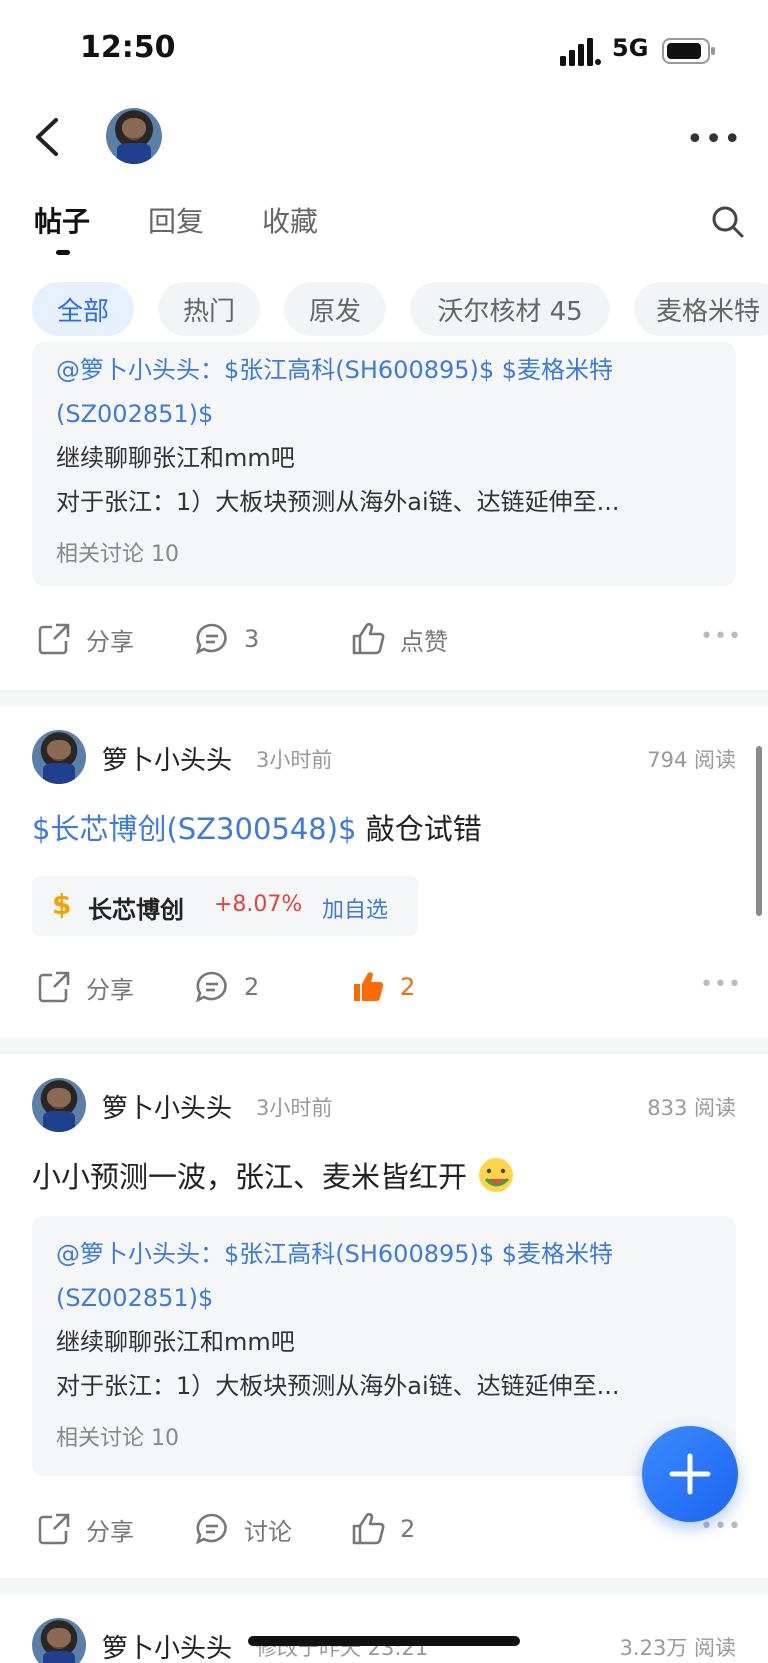 Image resolution: width=768 pixels, height=1663 pixels. I want to click on post-title-text: 敲仓试错, so click(419, 829).